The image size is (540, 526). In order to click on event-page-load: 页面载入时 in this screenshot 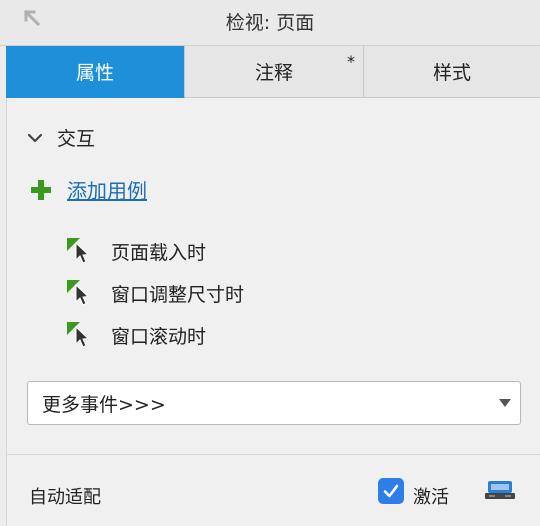, I will do `click(155, 251)`.